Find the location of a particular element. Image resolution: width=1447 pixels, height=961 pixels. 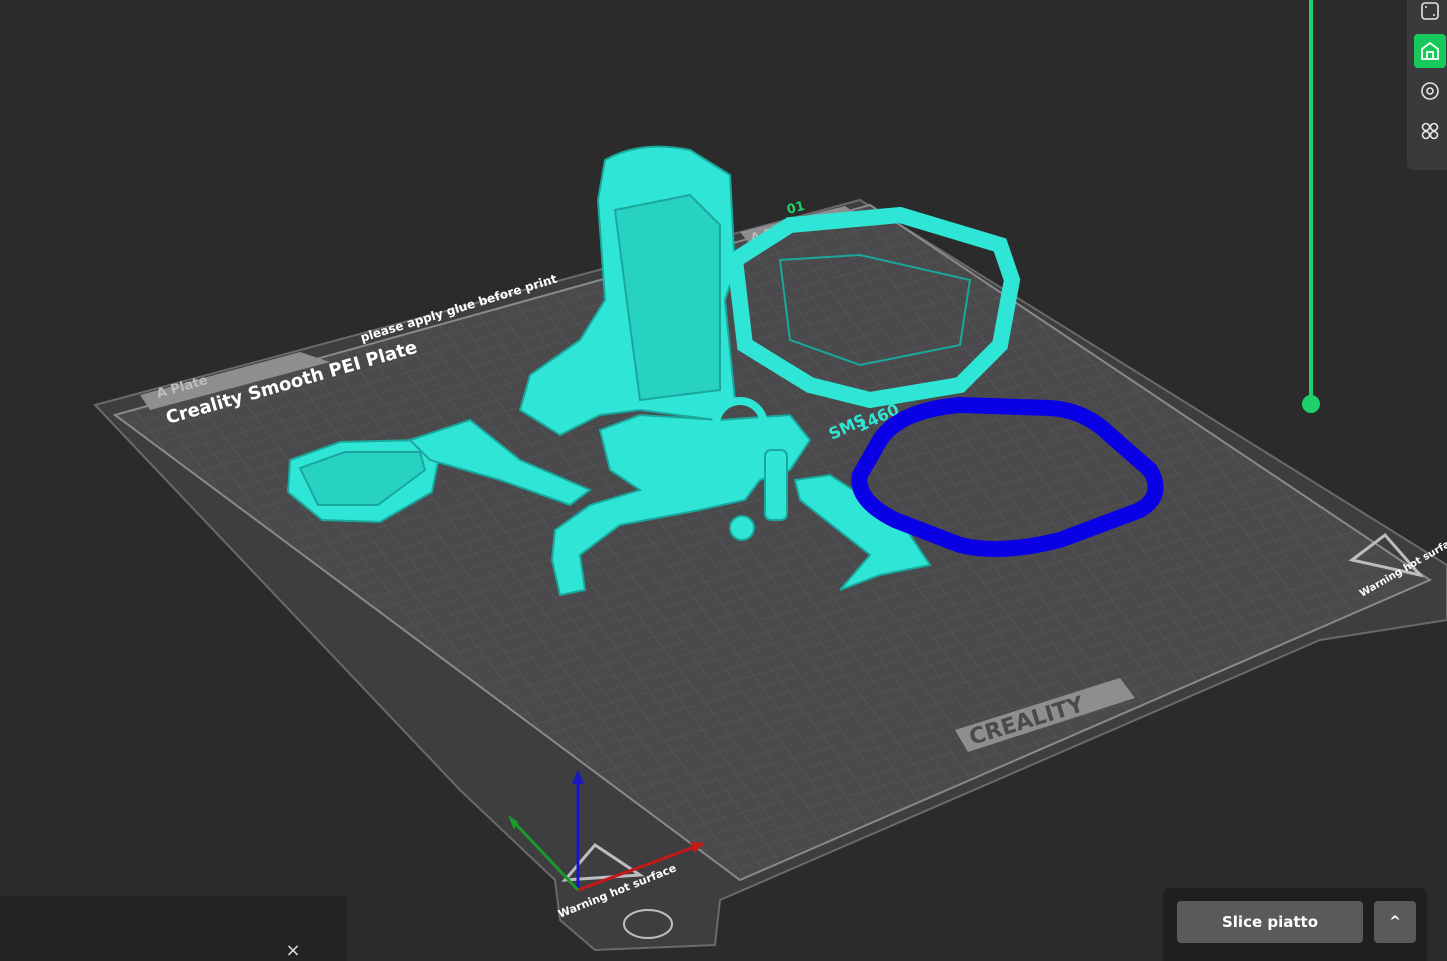

layer-slider-handle is located at coordinates (1311, 404).